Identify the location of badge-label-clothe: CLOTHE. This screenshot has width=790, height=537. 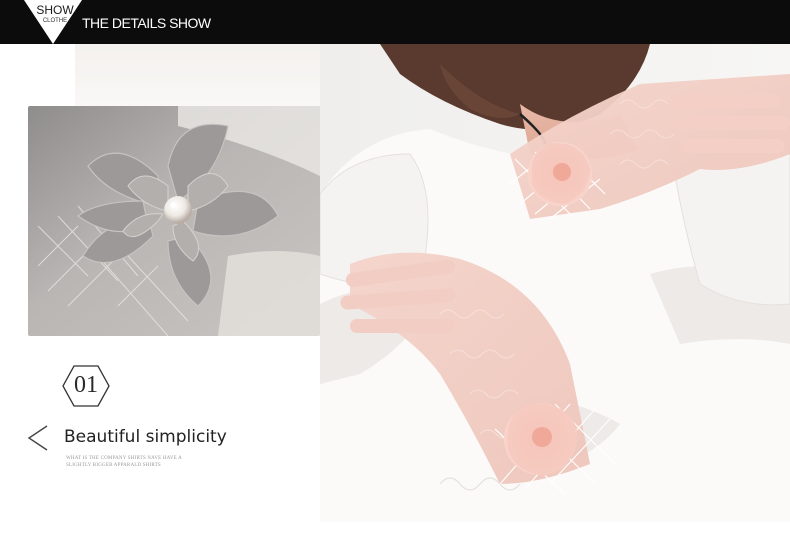
(55, 21).